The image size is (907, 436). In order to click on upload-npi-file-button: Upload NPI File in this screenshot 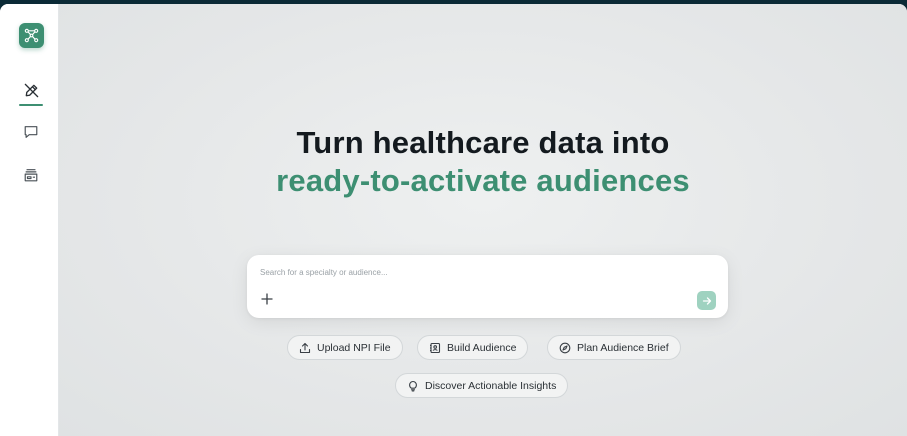, I will do `click(345, 347)`.